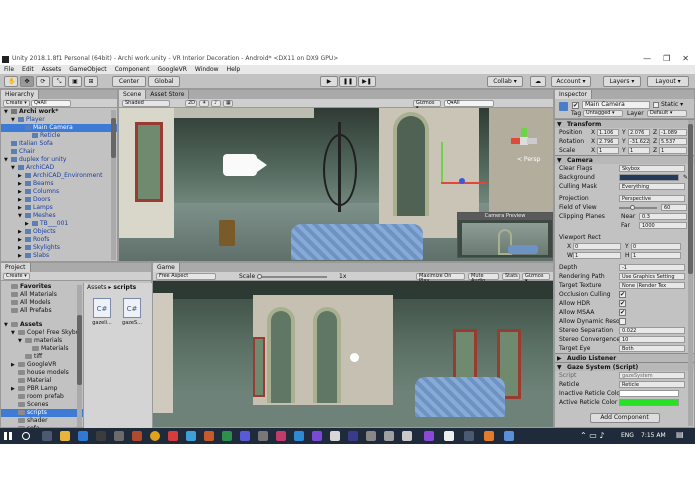  What do you see at coordinates (538, 81) in the screenshot?
I see `cloud-icon: ☁` at bounding box center [538, 81].